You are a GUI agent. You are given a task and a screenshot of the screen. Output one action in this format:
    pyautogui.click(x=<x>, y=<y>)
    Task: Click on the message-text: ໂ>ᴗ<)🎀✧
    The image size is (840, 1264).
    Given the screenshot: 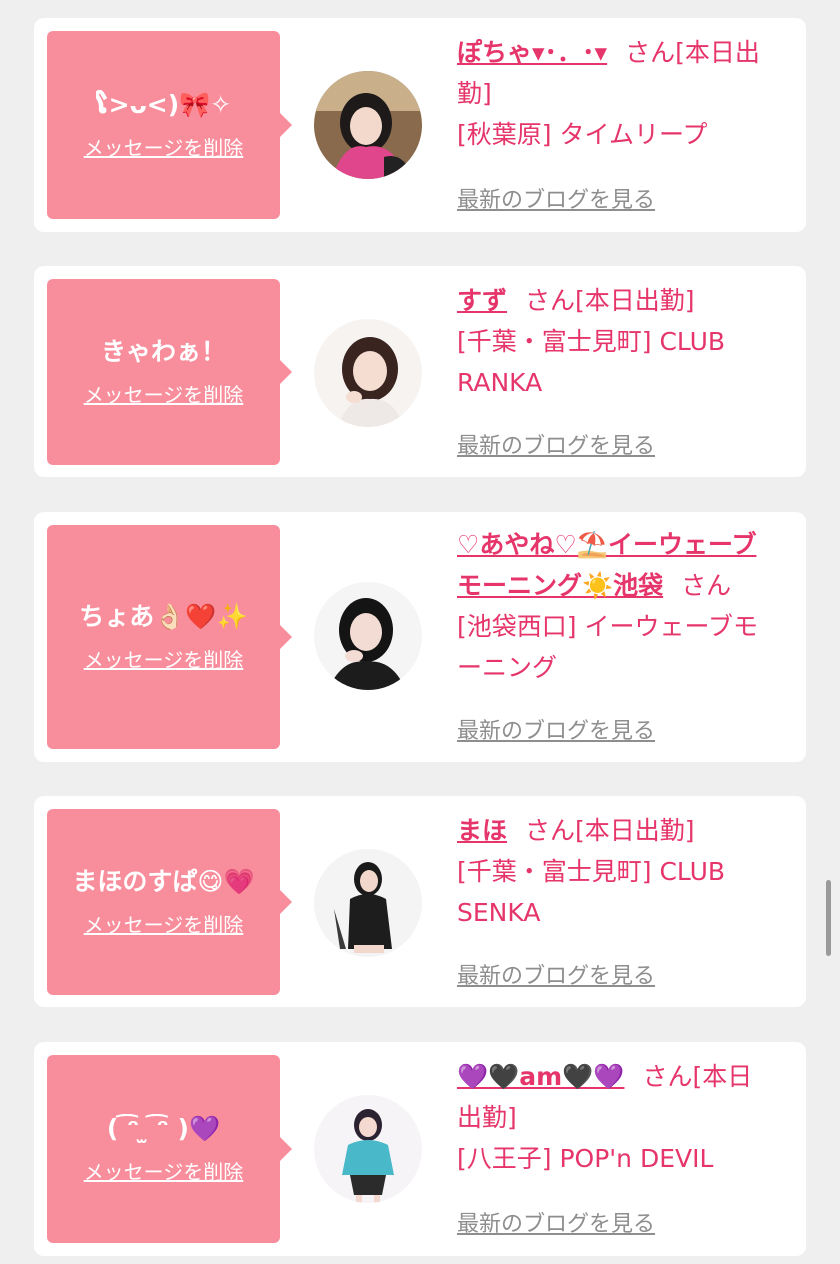 What is the action you would take?
    pyautogui.click(x=163, y=104)
    